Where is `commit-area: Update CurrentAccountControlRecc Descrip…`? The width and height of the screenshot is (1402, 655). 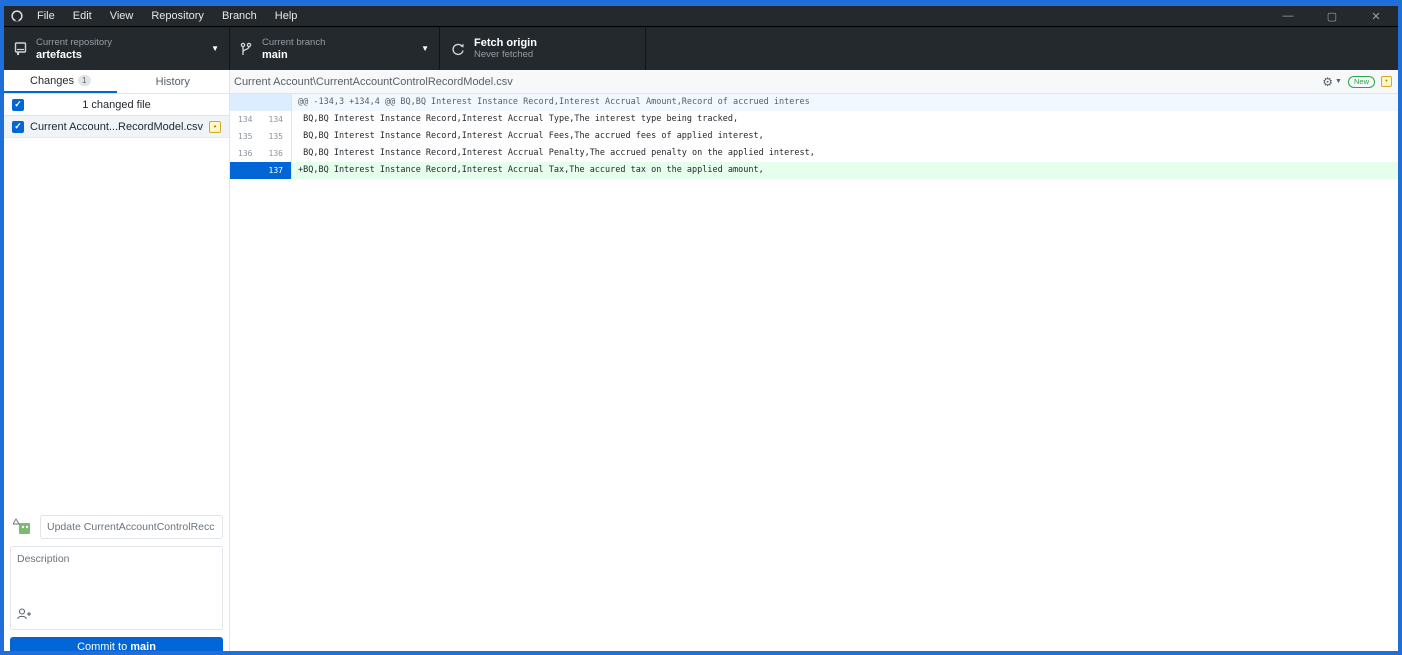 commit-area: Update CurrentAccountControlRecc Descrip… is located at coordinates (116, 578).